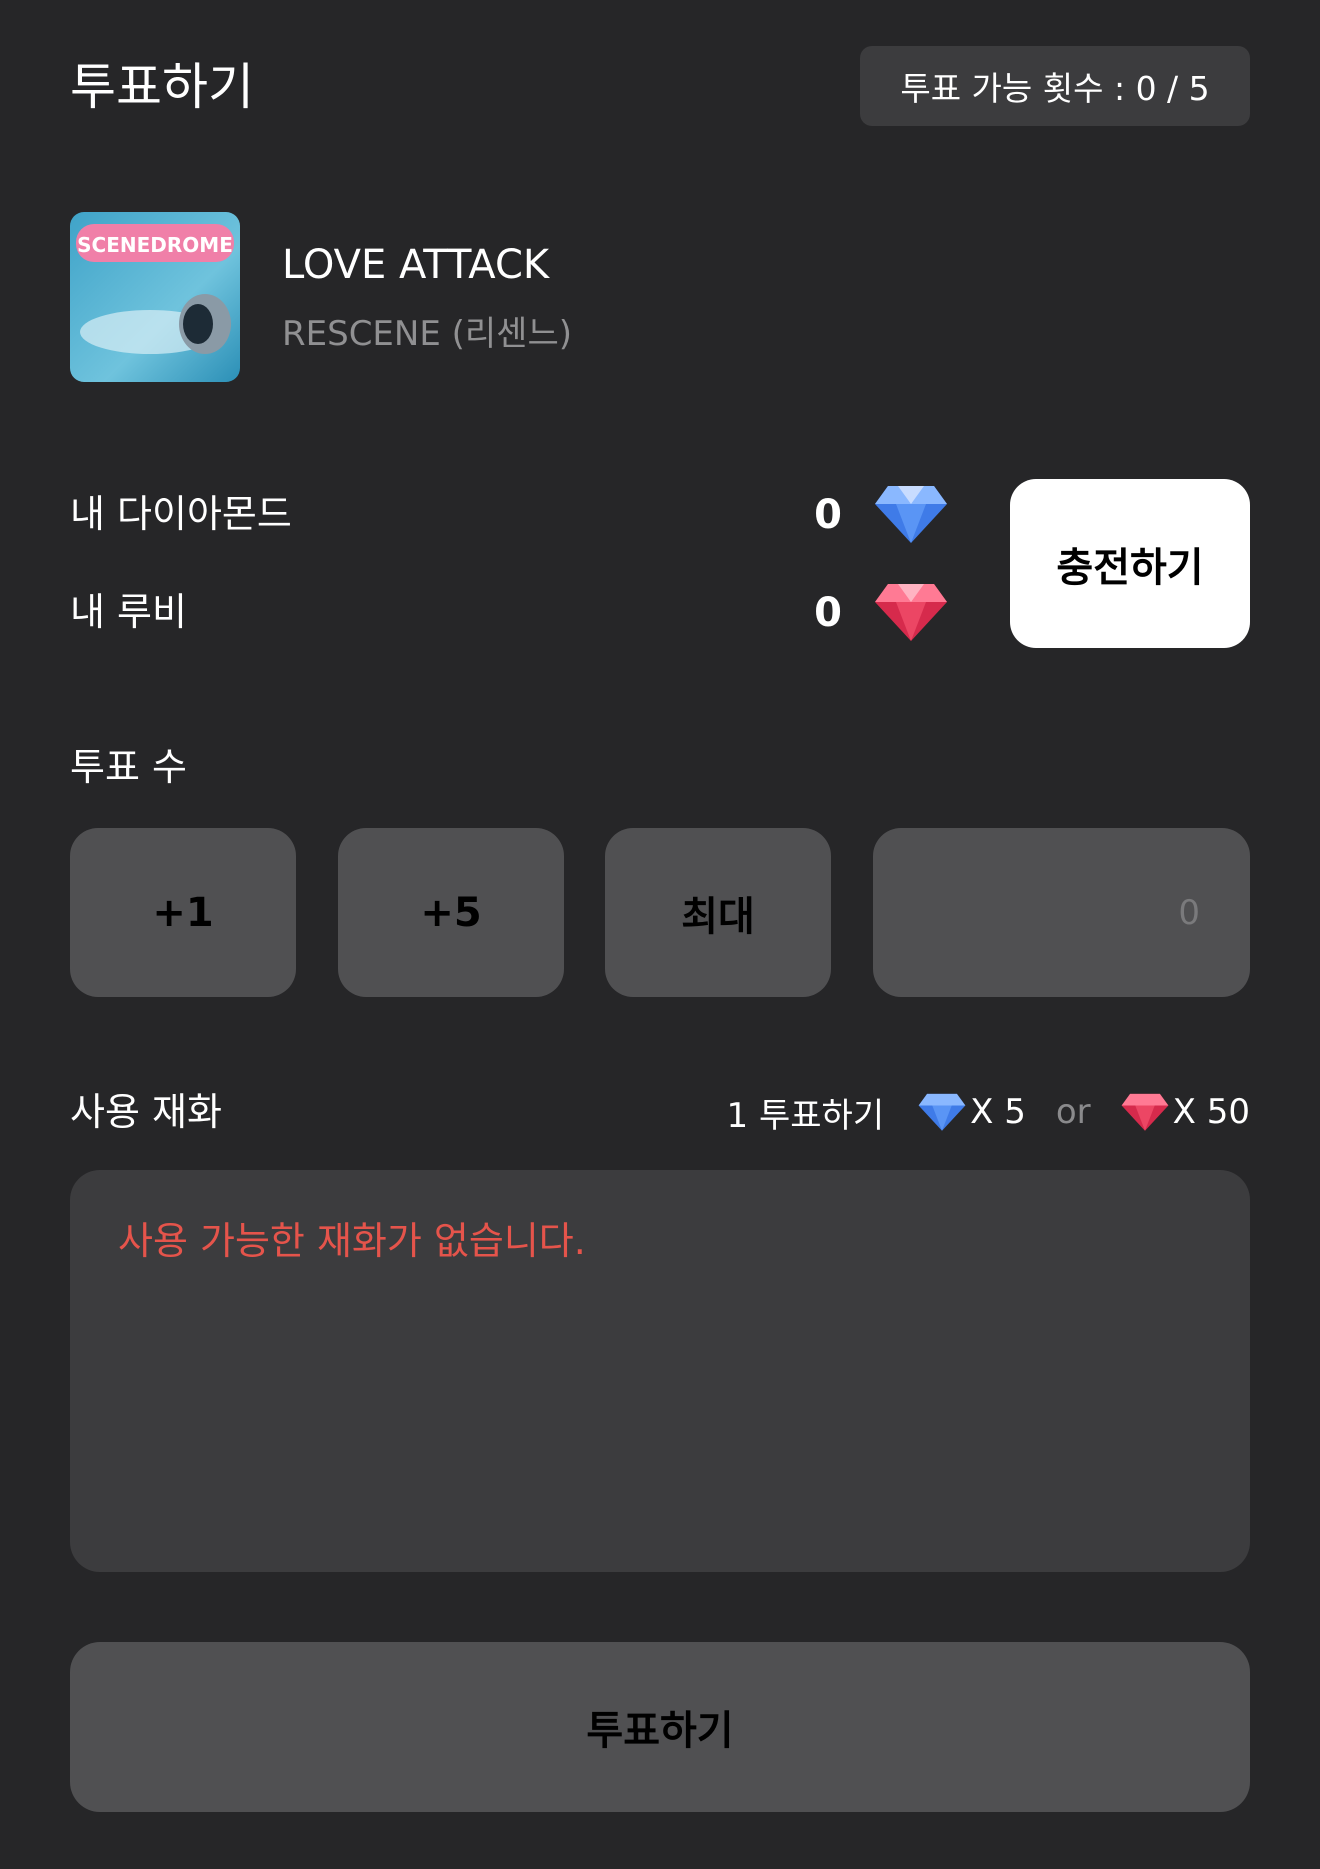 The image size is (1320, 1869). I want to click on album-cover: SCENEDROME, so click(155, 297).